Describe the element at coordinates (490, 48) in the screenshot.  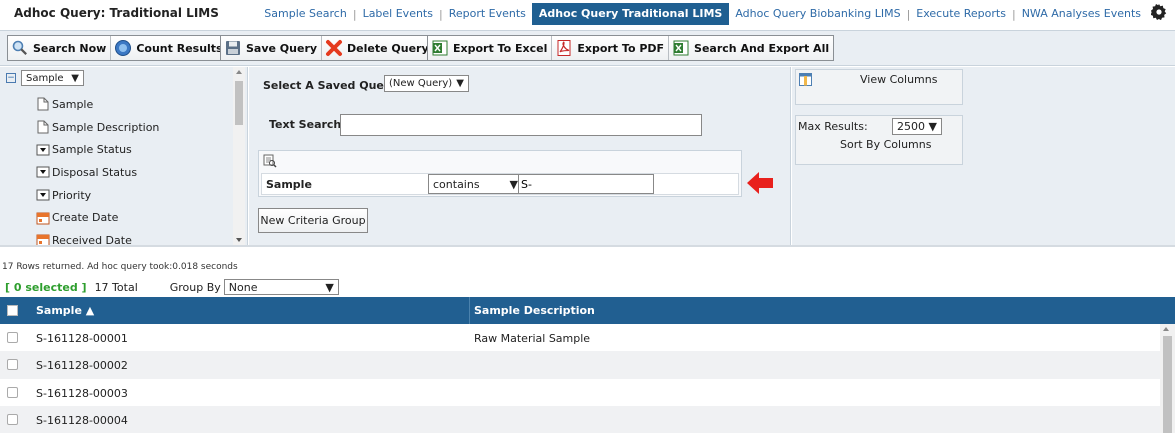
I see `export-excel-button: Export To Excel` at that location.